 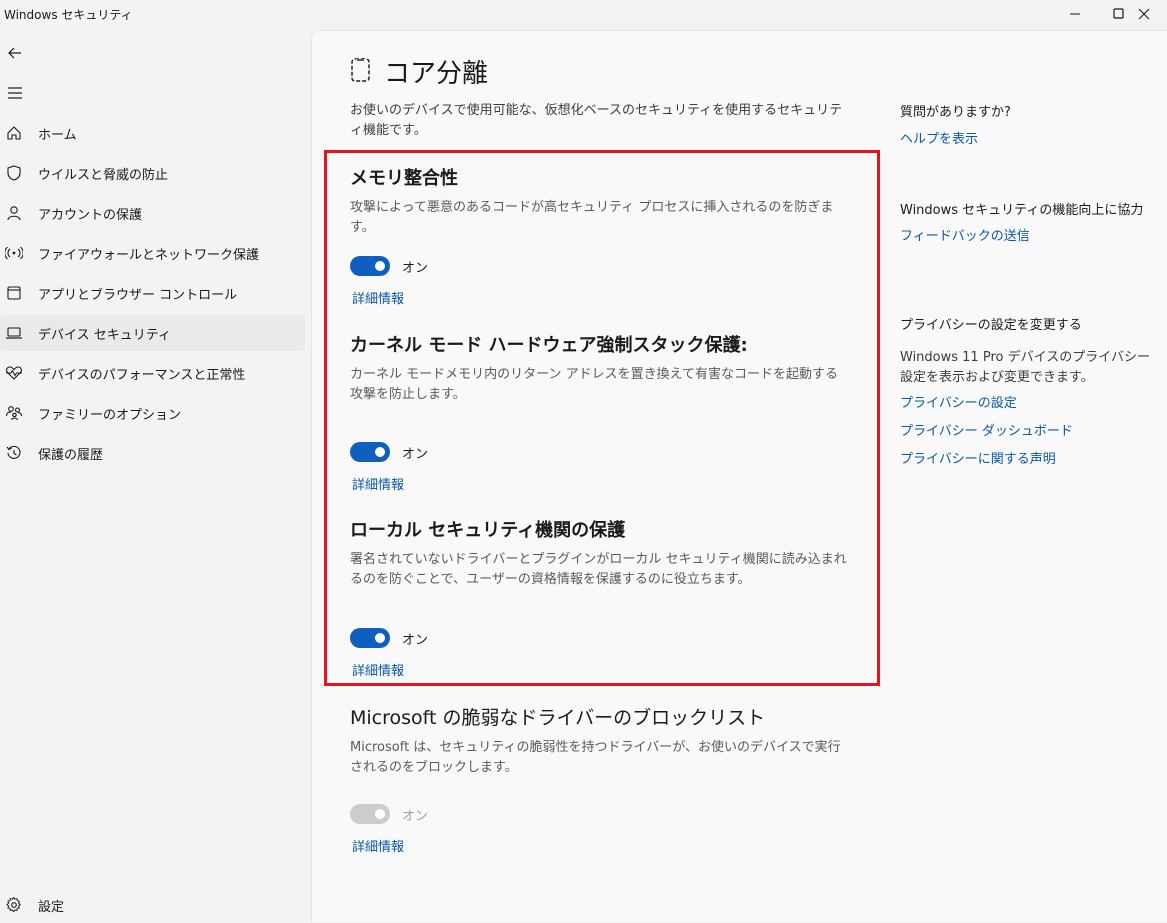 What do you see at coordinates (14, 133) in the screenshot?
I see `home-icon` at bounding box center [14, 133].